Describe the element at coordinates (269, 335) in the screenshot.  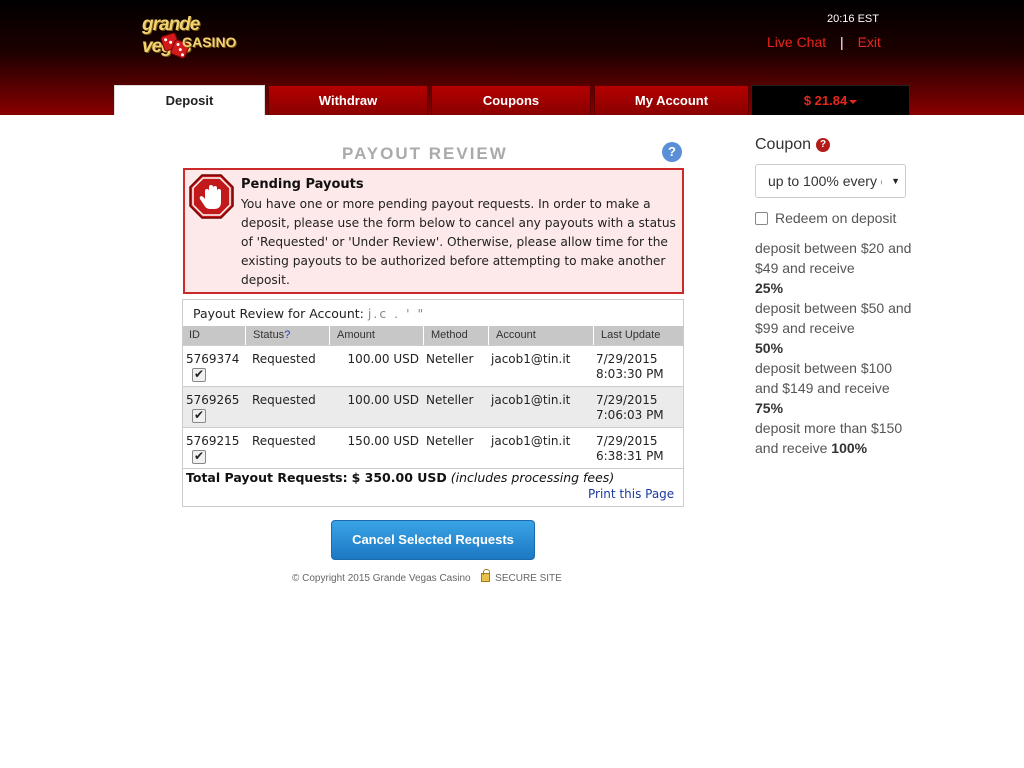
I see `column-header-status-label: Status` at that location.